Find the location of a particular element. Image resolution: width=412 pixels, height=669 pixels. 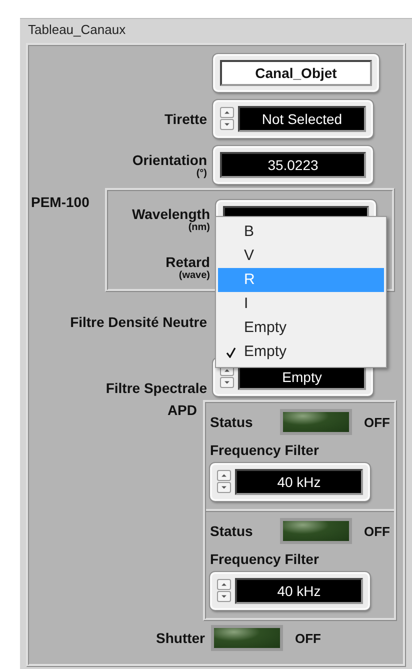

panel-title: Tableau_Canaux is located at coordinates (77, 30).